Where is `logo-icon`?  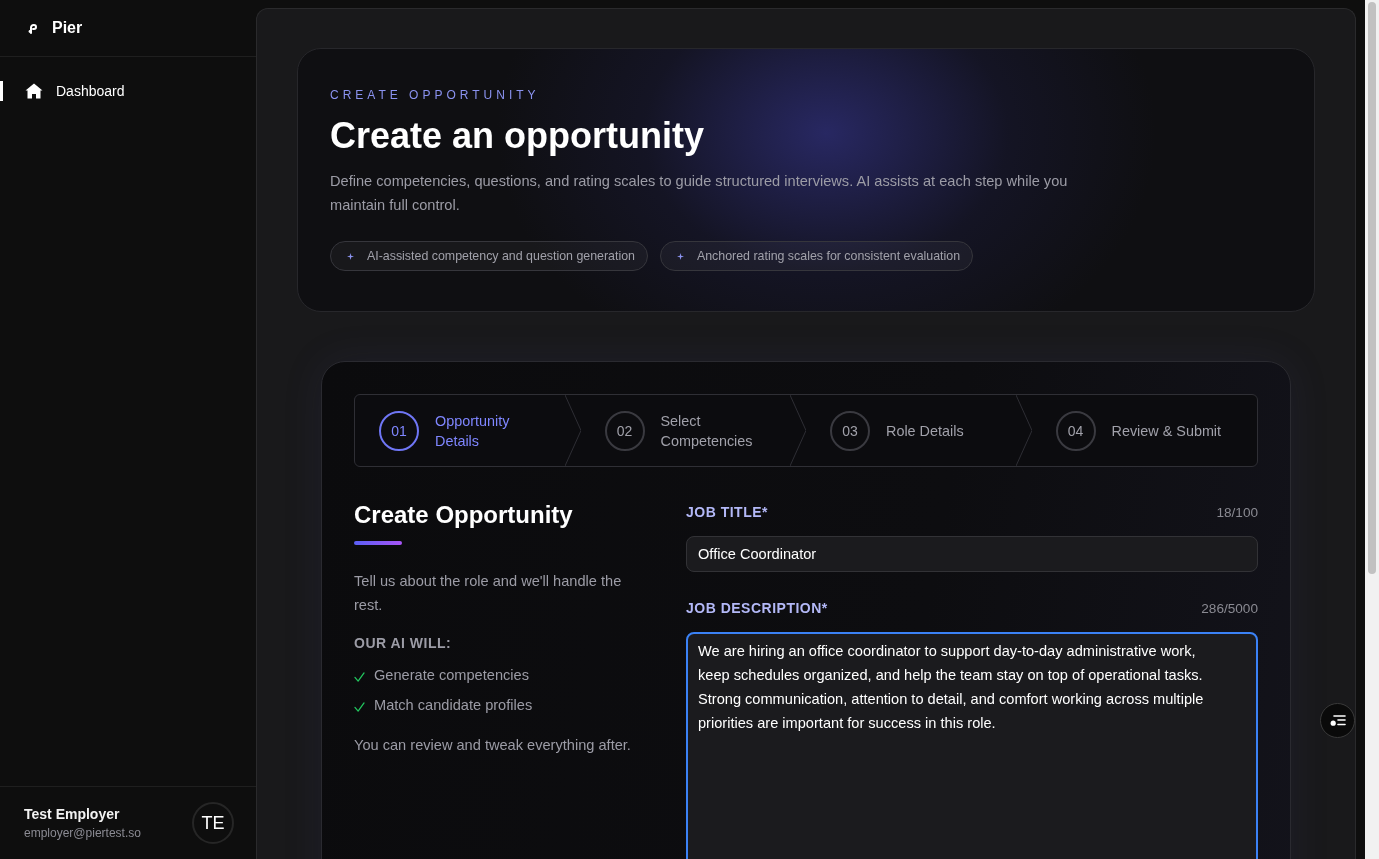
logo-icon is located at coordinates (33, 28).